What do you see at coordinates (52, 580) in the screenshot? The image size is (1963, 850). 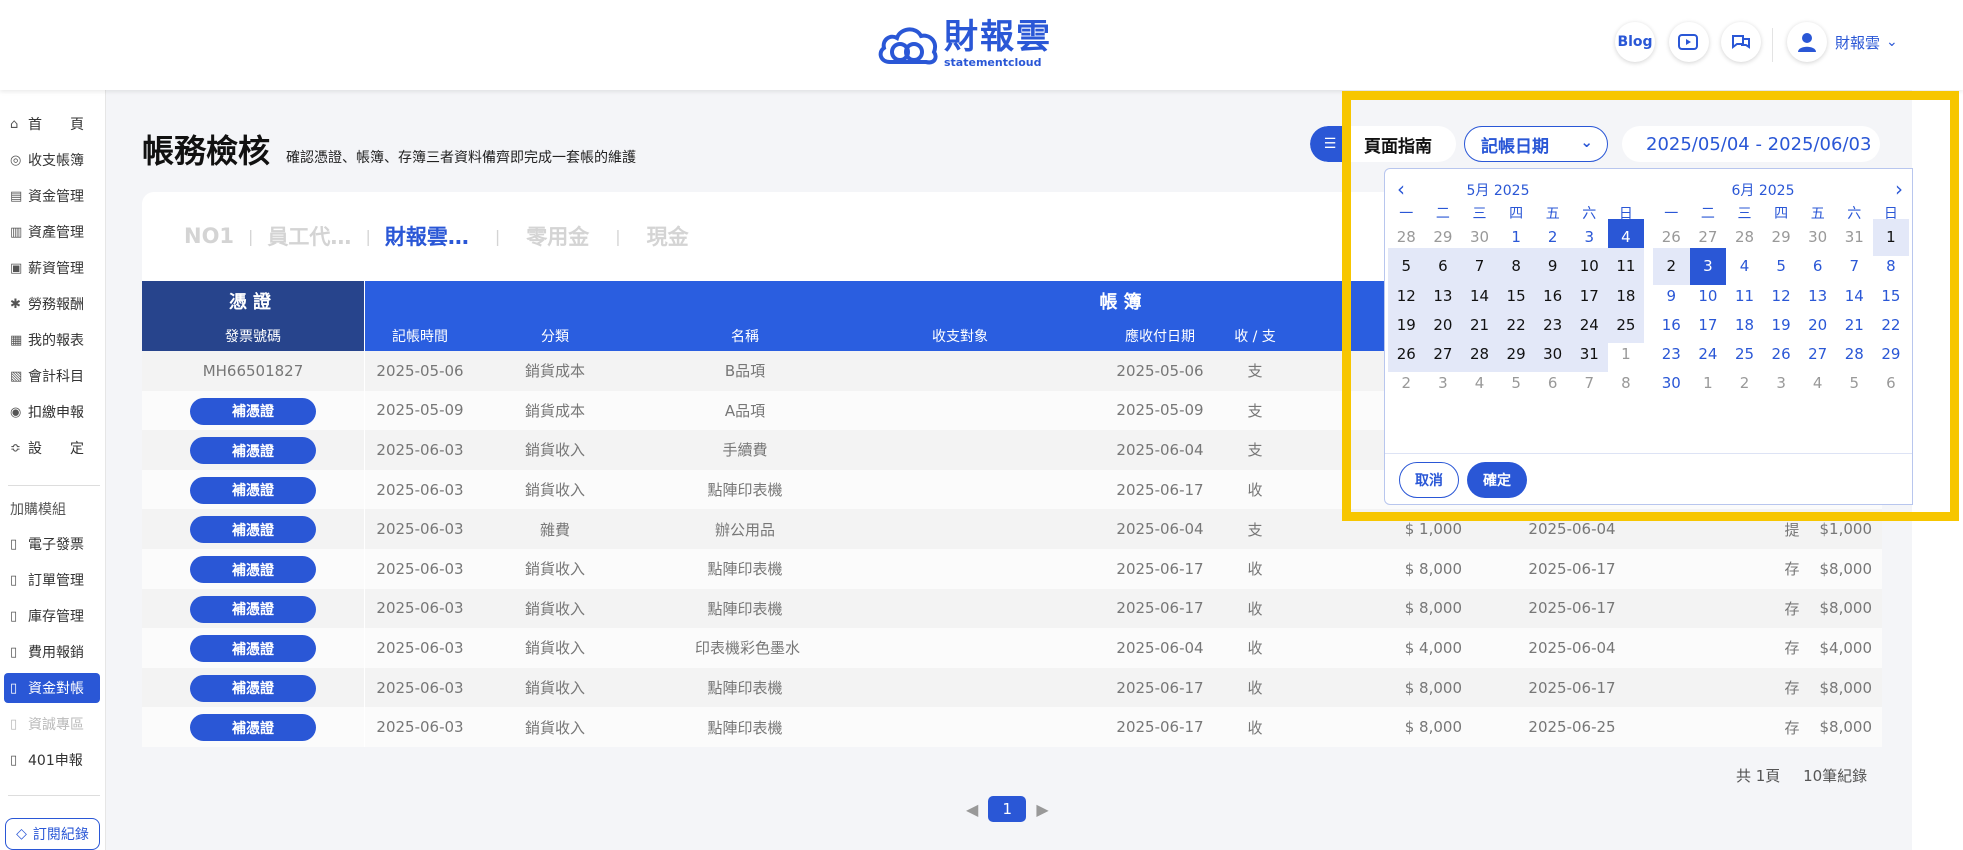 I see `sidebar-item-orders: ▯ 訂單管理` at bounding box center [52, 580].